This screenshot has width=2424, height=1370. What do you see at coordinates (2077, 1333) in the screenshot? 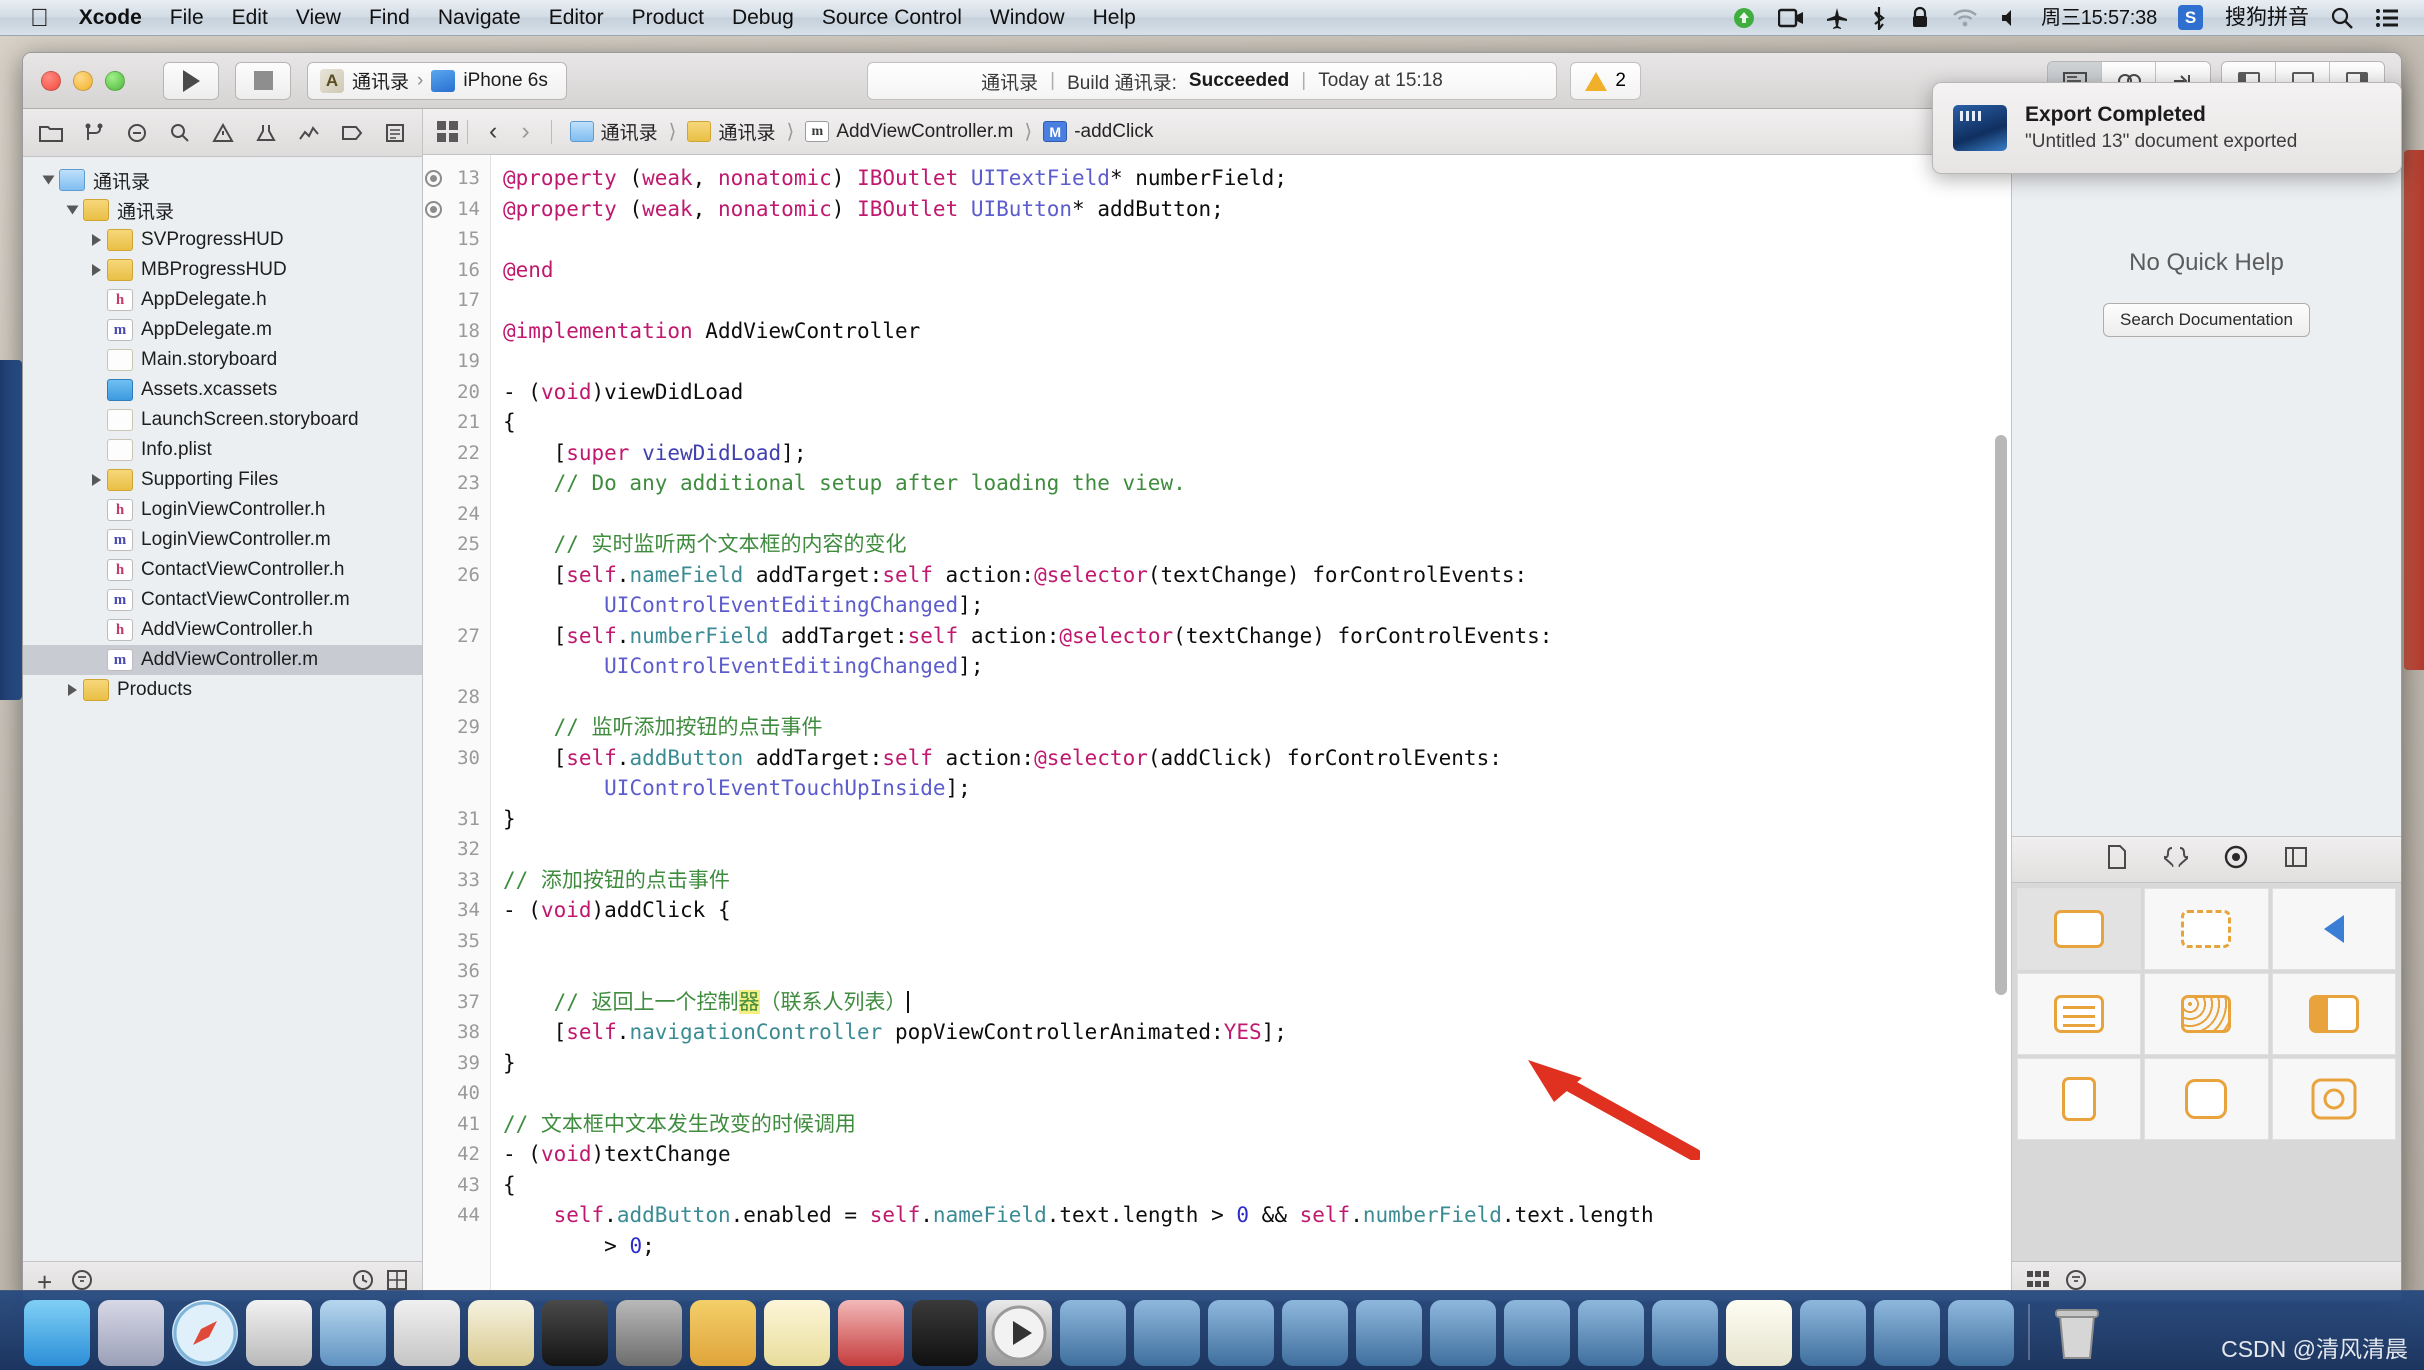
I see `dock-item-trash-icon` at bounding box center [2077, 1333].